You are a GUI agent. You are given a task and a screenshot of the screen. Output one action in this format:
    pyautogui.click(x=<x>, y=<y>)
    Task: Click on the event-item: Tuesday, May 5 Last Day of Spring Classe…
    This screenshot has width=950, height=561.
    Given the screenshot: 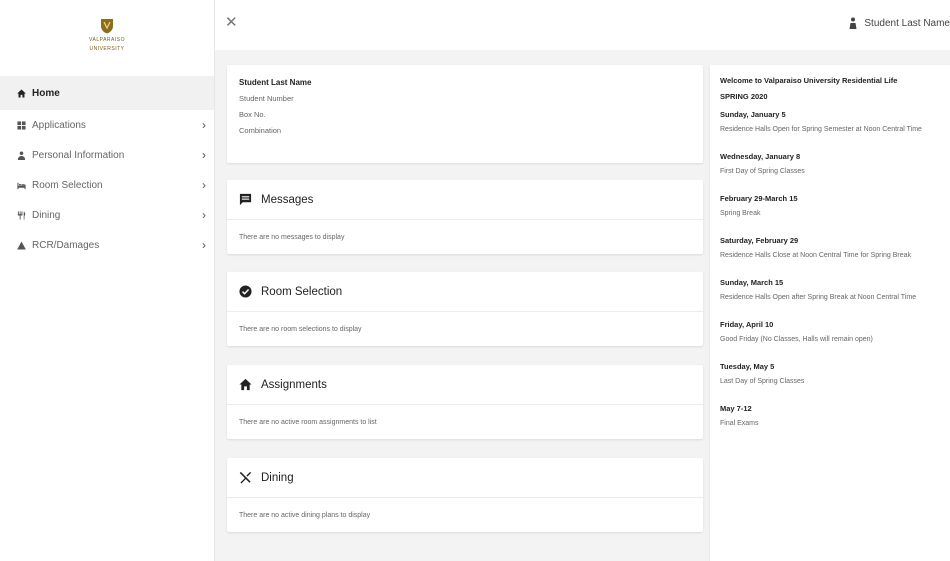 What is the action you would take?
    pyautogui.click(x=830, y=374)
    